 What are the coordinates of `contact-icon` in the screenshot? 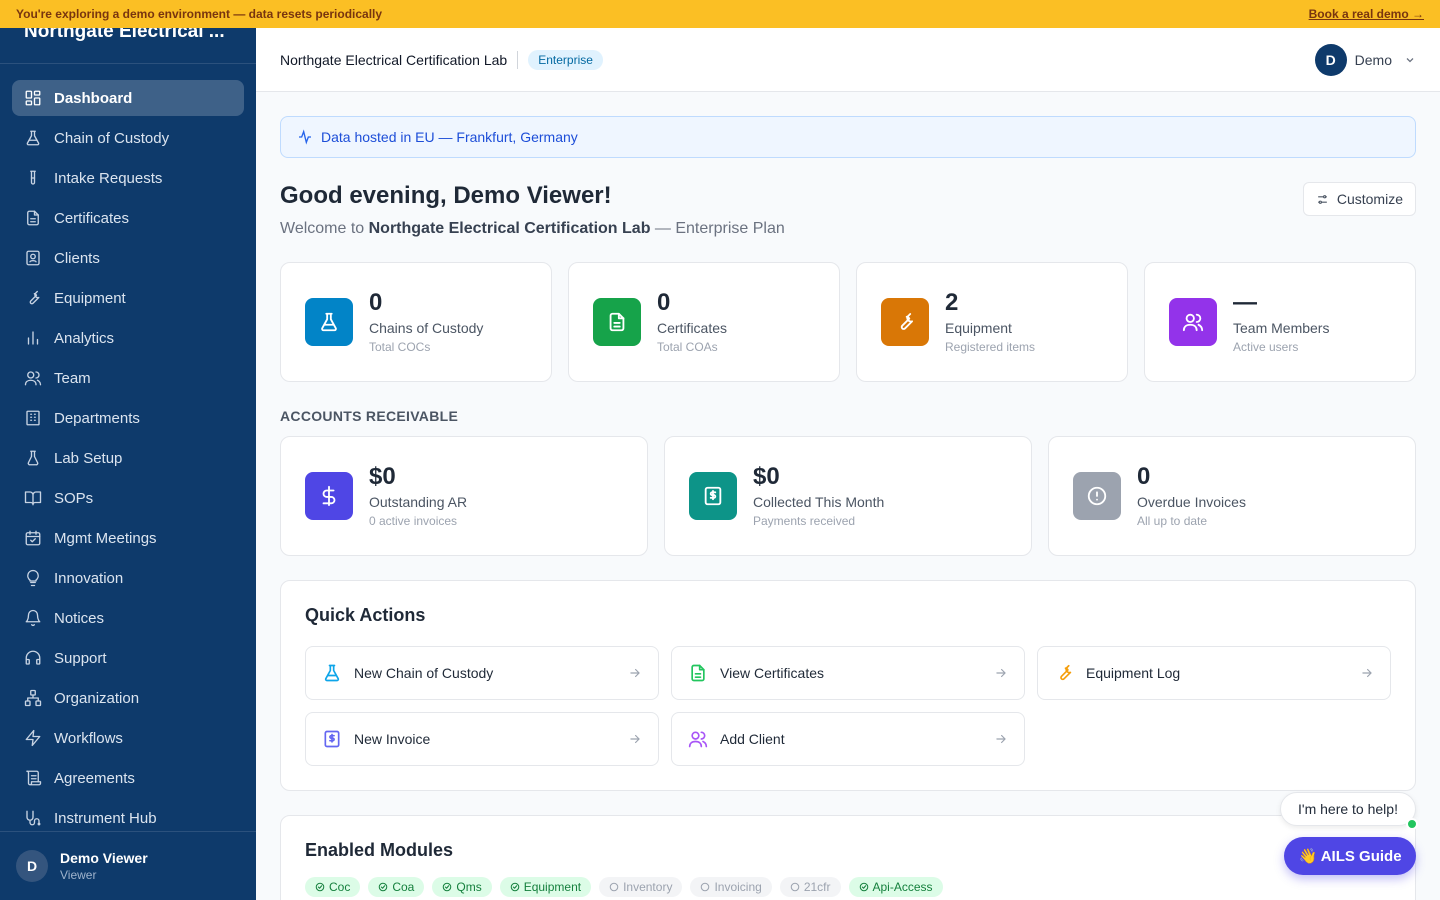 It's located at (33, 258).